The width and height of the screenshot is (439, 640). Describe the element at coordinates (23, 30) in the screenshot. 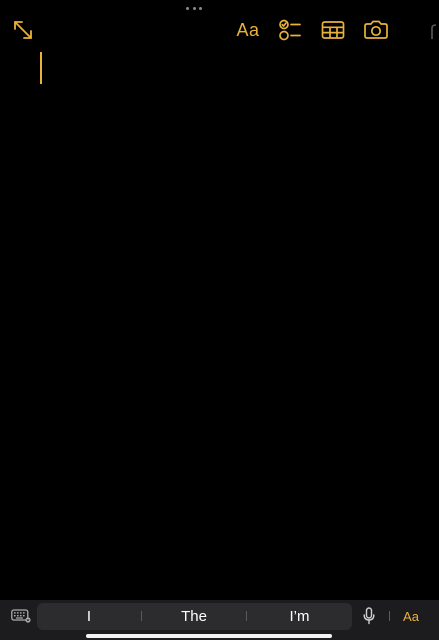

I see `expand-icon` at that location.